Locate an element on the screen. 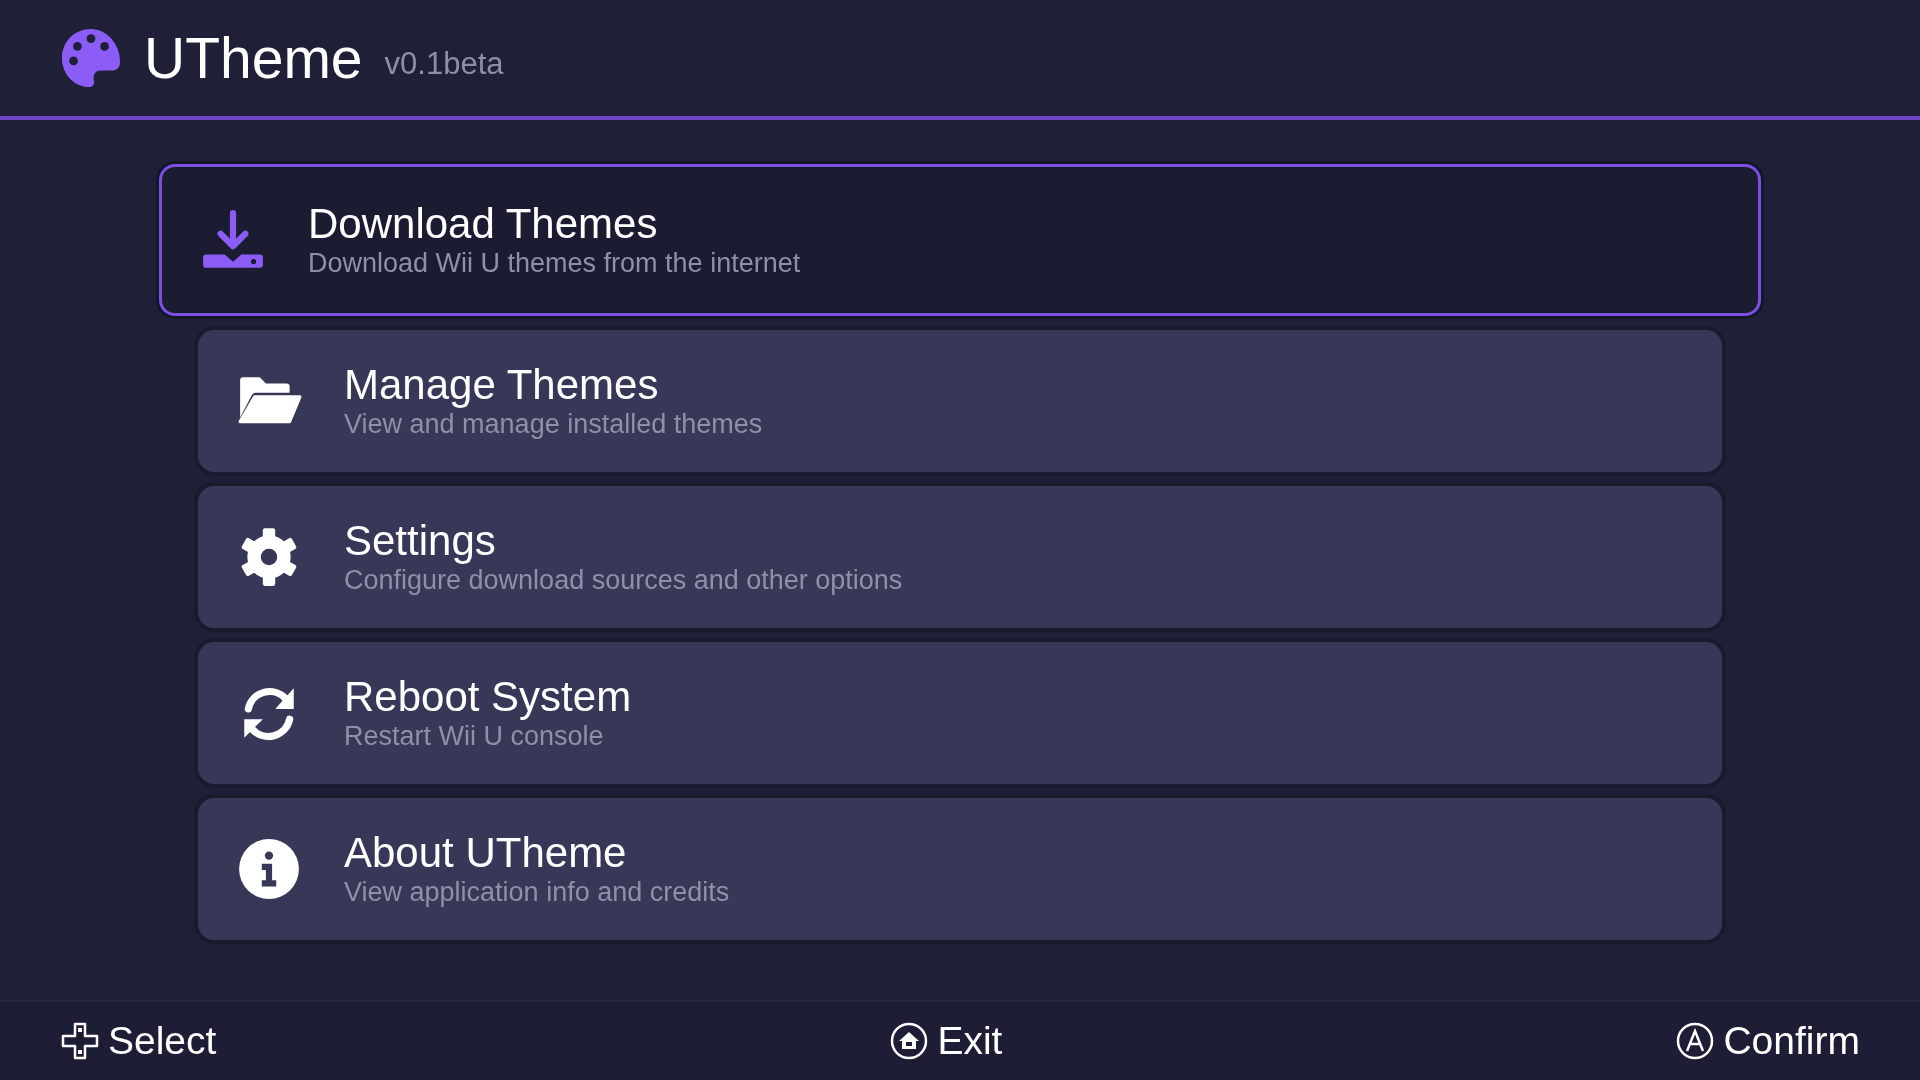  item-description: Download Wii U themes from the internet is located at coordinates (554, 263).